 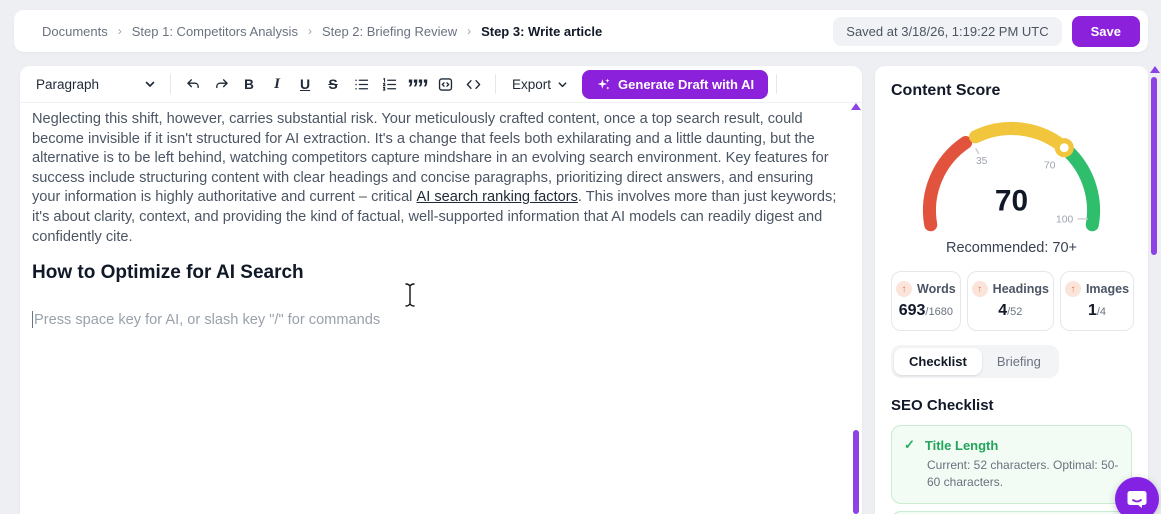 What do you see at coordinates (1092, 310) in the screenshot?
I see `images-count: 1` at bounding box center [1092, 310].